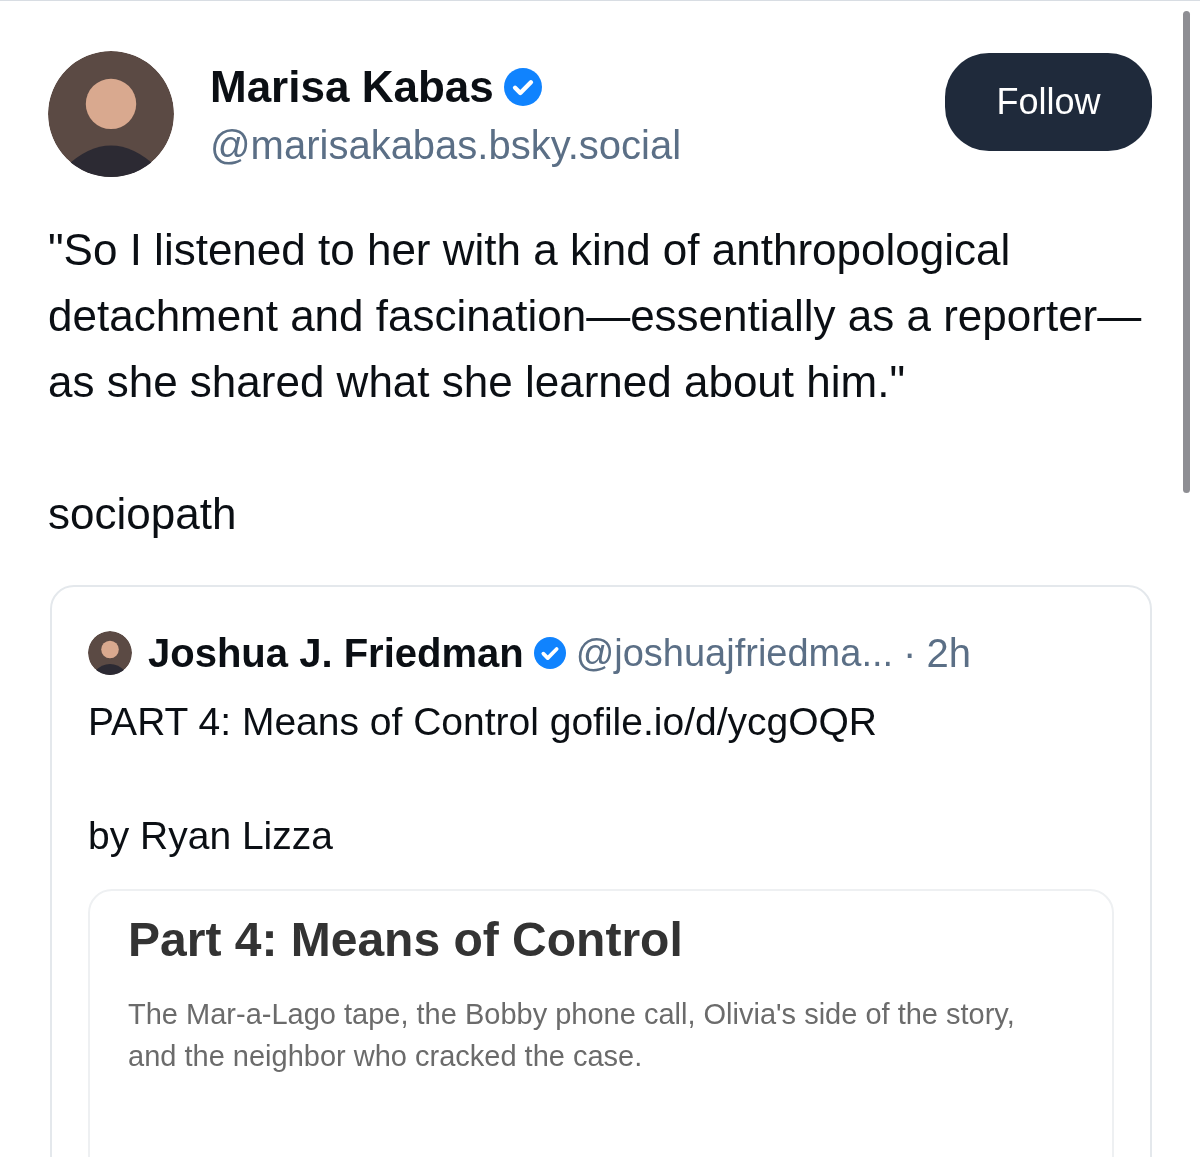 The image size is (1200, 1157). What do you see at coordinates (948, 653) in the screenshot?
I see `post-time: 2h` at bounding box center [948, 653].